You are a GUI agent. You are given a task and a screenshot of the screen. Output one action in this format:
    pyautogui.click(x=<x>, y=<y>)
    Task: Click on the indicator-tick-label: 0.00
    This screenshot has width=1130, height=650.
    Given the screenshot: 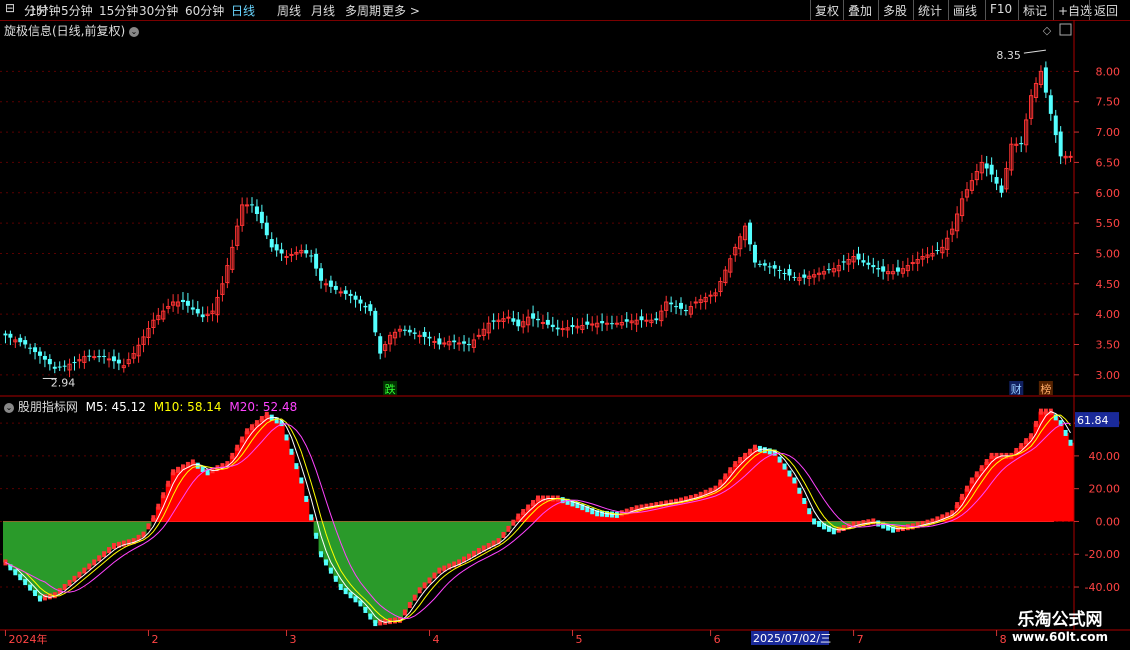 What is the action you would take?
    pyautogui.click(x=1108, y=521)
    